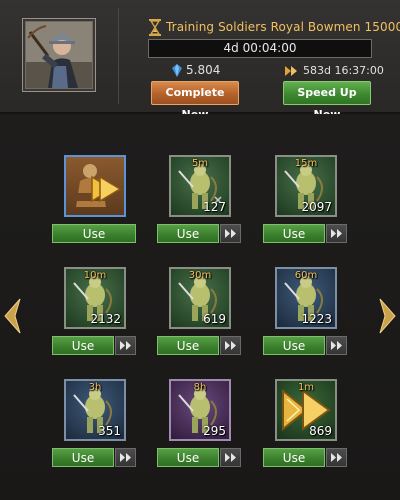 The image size is (400, 500). What do you see at coordinates (95, 298) in the screenshot?
I see `item-tile: 10m 2132` at bounding box center [95, 298].